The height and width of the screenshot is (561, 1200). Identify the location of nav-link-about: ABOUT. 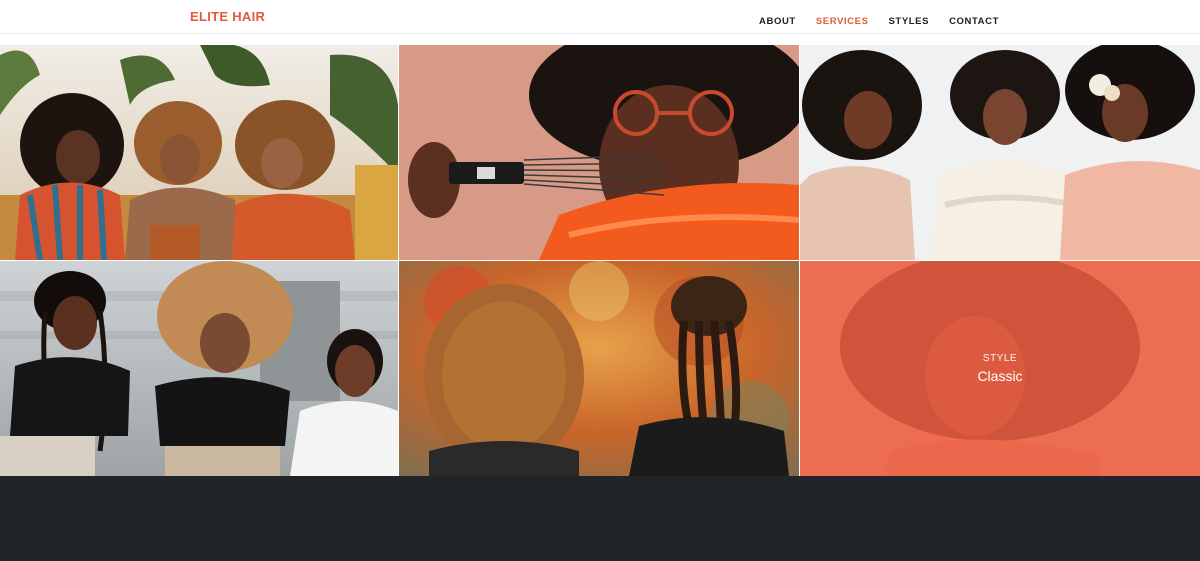
(777, 21).